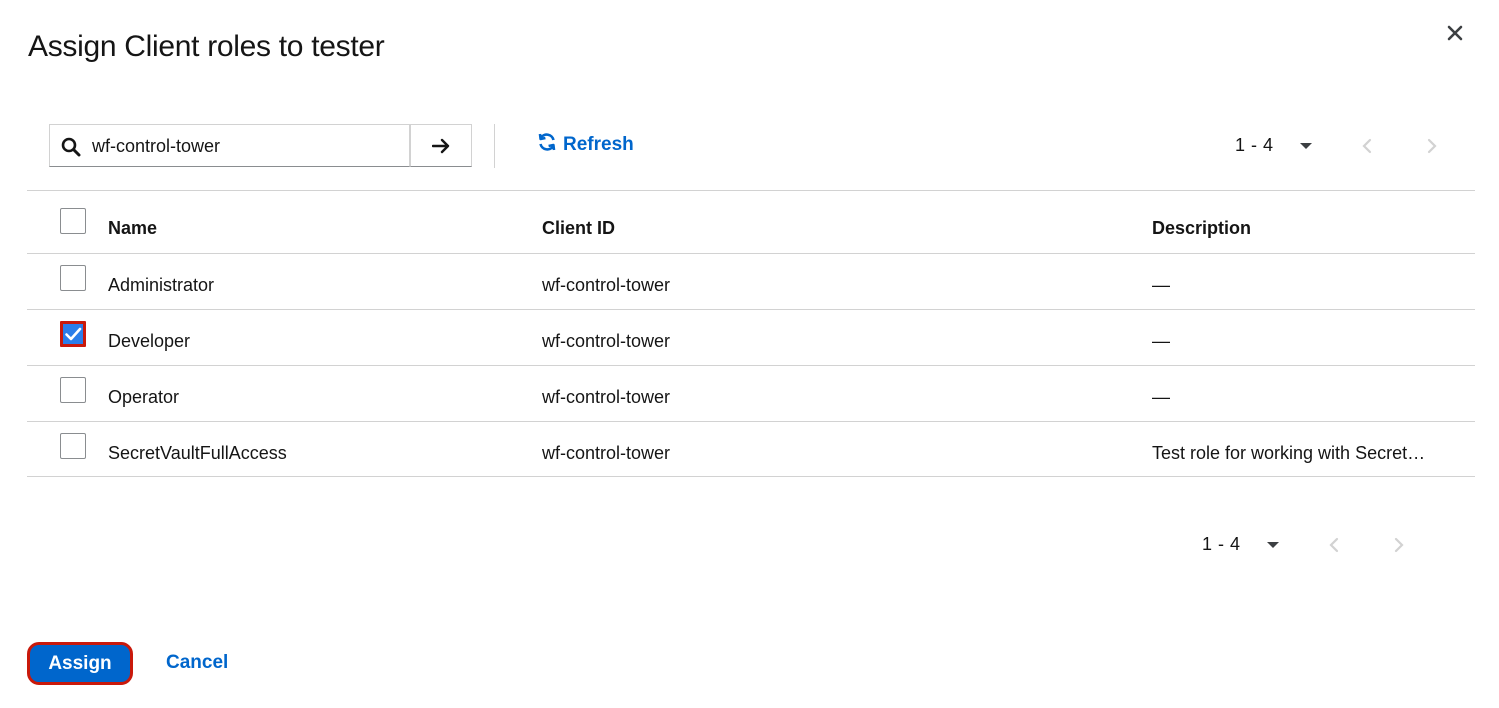 This screenshot has width=1499, height=708. I want to click on modal-title: Assign Client roles to tester, so click(206, 46).